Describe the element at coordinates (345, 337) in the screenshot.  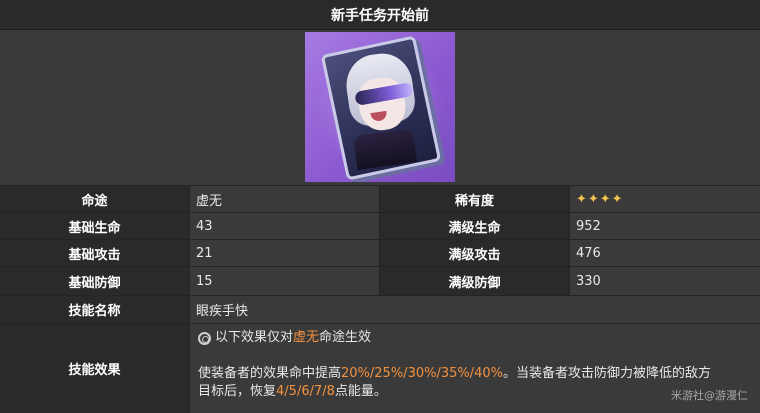
I see `path-suffix: 命途生效` at that location.